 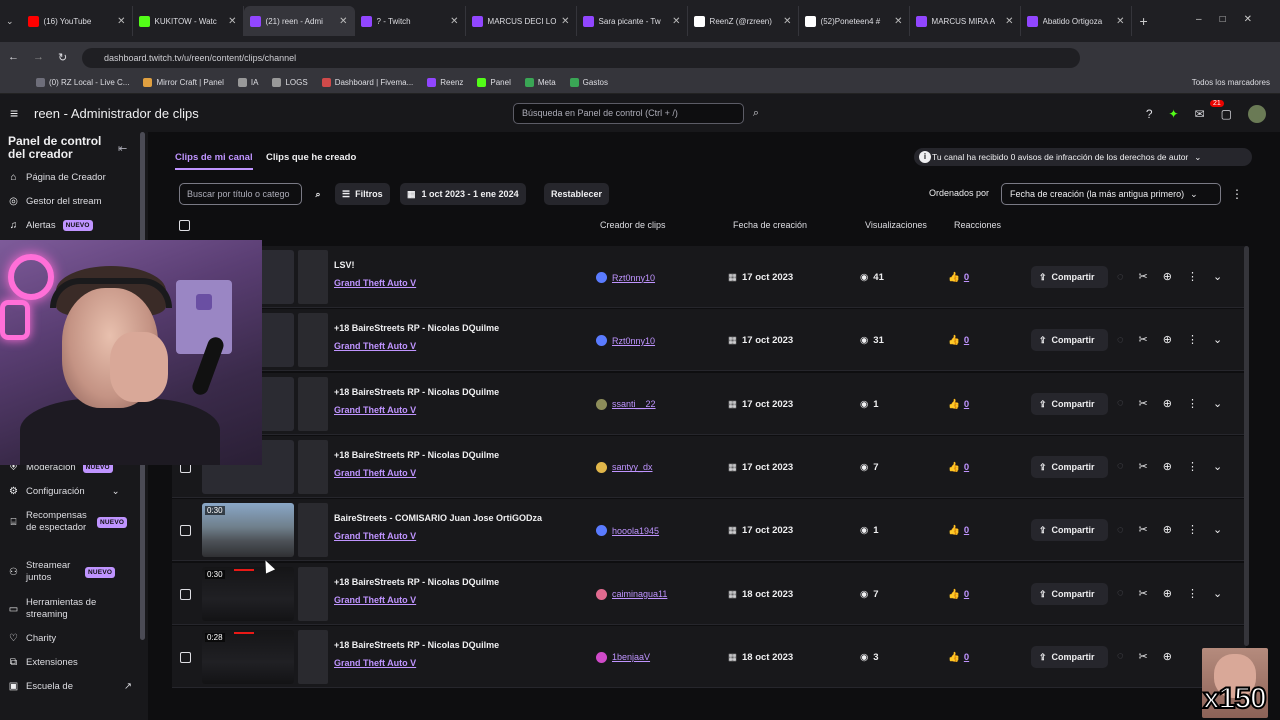 What do you see at coordinates (445, 82) in the screenshot?
I see `bookmark-item: Reenz` at bounding box center [445, 82].